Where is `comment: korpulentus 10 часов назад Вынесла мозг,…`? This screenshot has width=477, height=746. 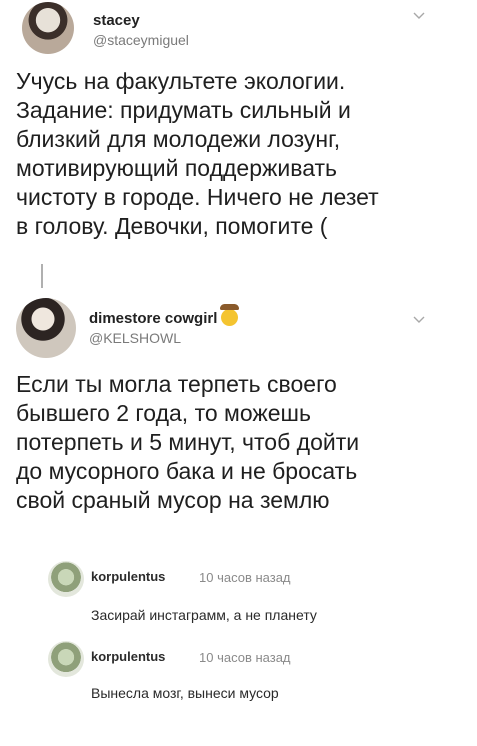 comment: korpulentus 10 часов назад Вынесла мозг,… is located at coordinates (238, 675).